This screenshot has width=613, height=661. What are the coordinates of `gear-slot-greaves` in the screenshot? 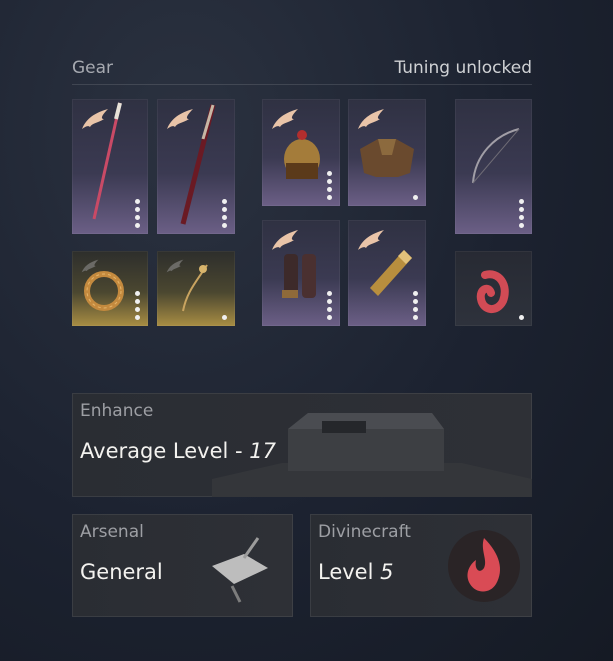 It's located at (301, 273).